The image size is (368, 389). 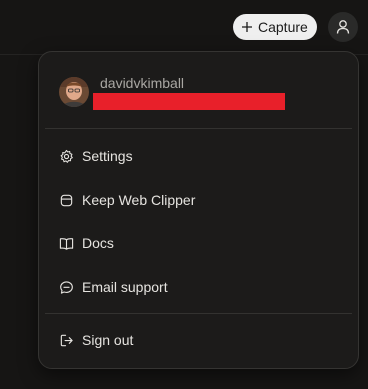 What do you see at coordinates (66, 340) in the screenshot?
I see `sign-out-icon` at bounding box center [66, 340].